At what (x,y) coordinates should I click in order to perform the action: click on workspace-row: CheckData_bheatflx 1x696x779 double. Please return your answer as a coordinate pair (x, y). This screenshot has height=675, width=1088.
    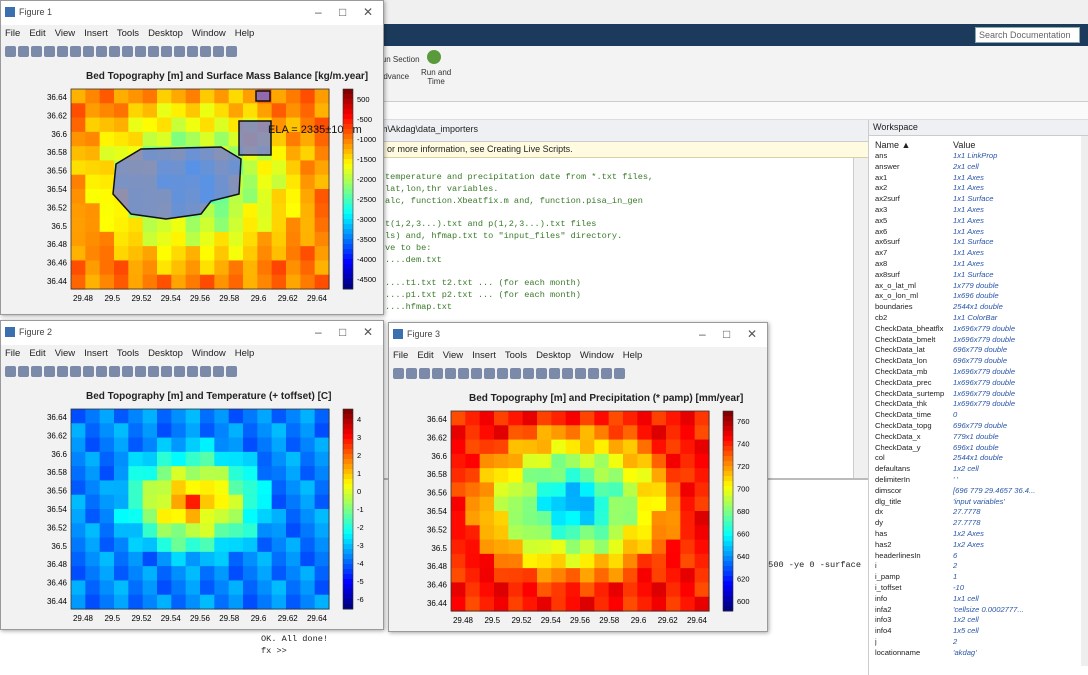
    Looking at the image, I should click on (974, 329).